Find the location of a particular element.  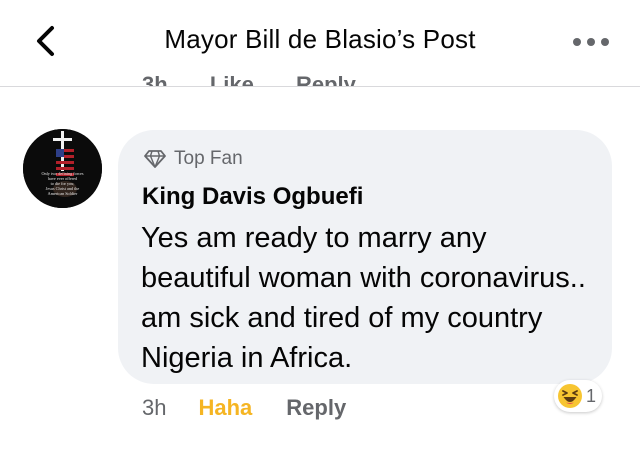

haha-emoji-icon is located at coordinates (570, 396).